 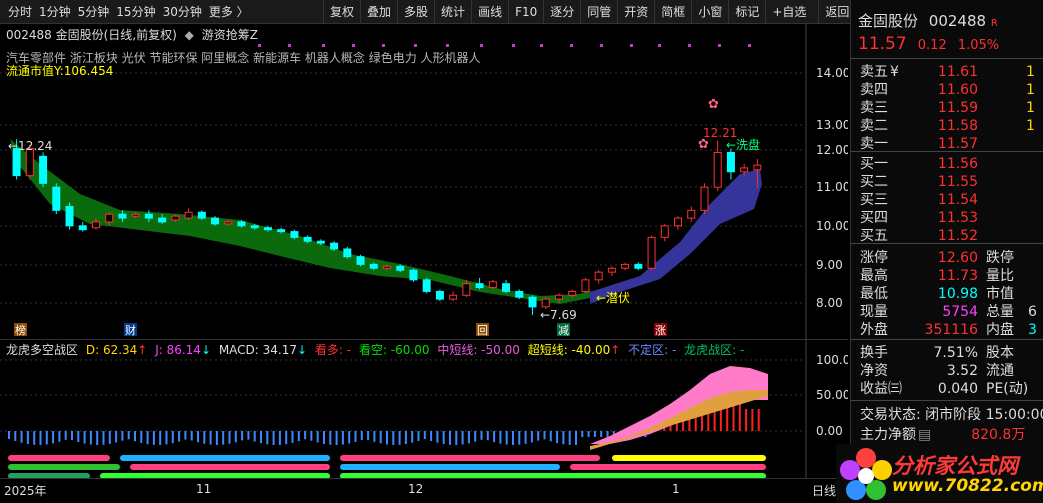 I want to click on statistics-button: 统计, so click(x=452, y=12).